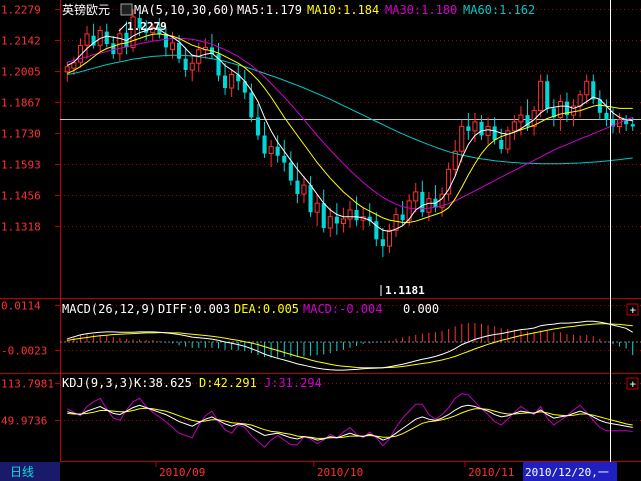 The height and width of the screenshot is (481, 641). I want to click on ma10-value: MA10:1.184, so click(343, 10).